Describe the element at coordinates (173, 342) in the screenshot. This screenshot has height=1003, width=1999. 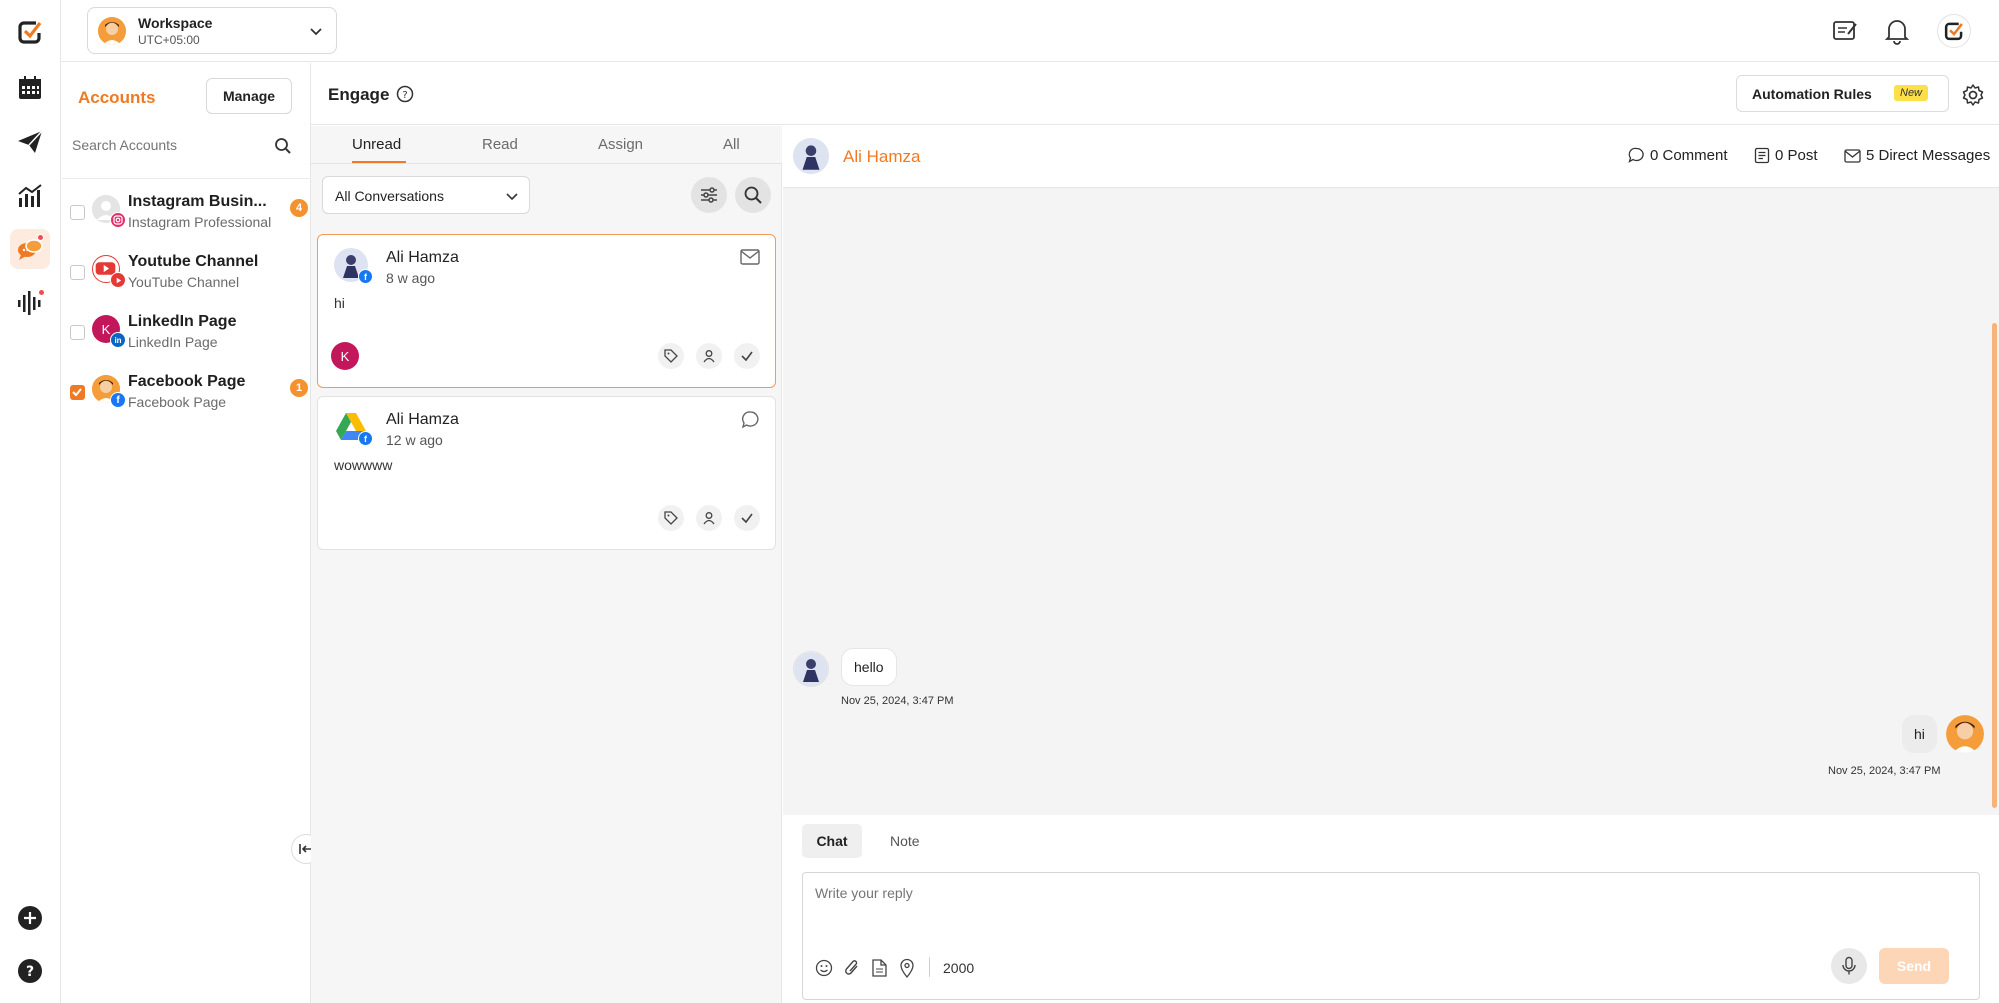
I see `account-type: LinkedIn Page` at that location.